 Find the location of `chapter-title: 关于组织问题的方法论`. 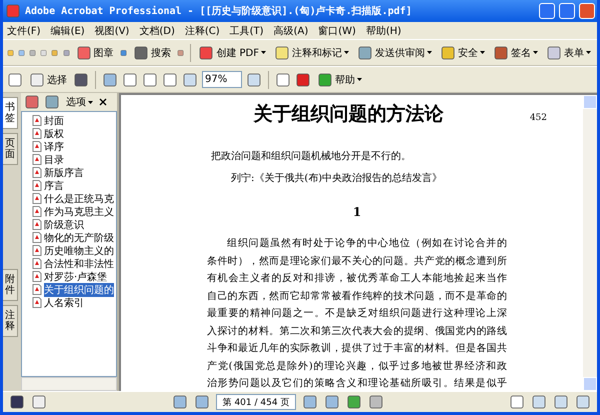

chapter-title: 关于组织问题的方法论 is located at coordinates (348, 114).